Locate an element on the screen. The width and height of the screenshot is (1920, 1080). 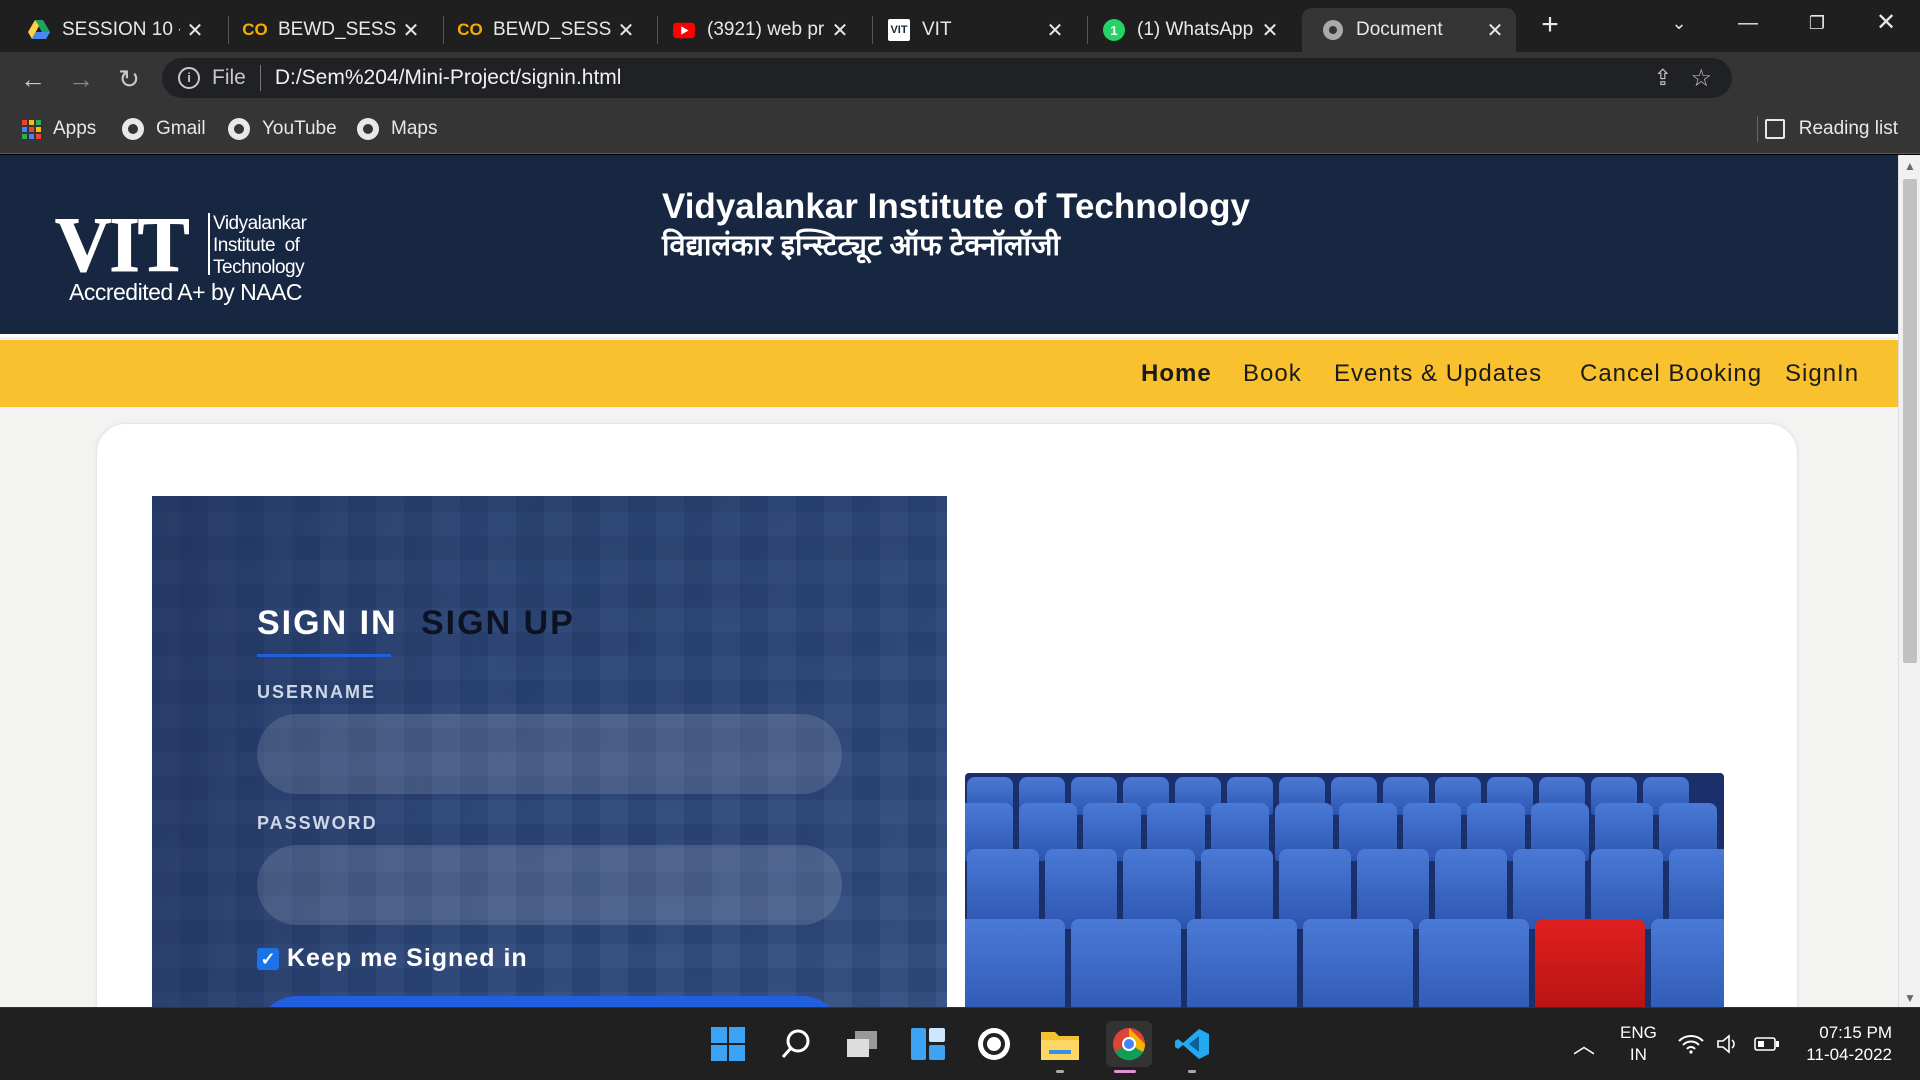
nav-signin: SignIn is located at coordinates (1822, 374).